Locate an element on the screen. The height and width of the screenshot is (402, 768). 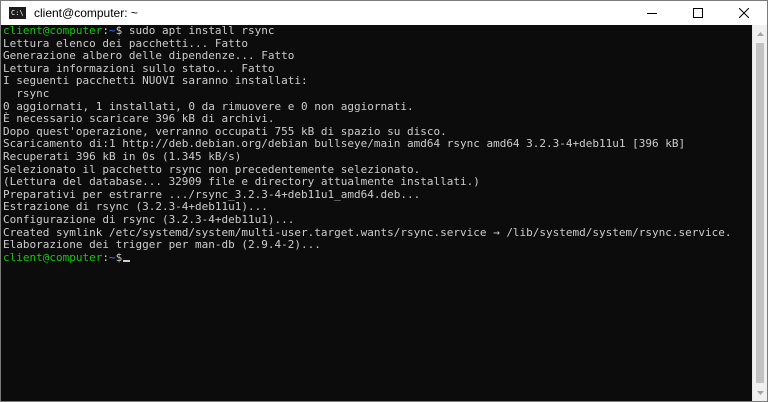
minimize-button is located at coordinates (652, 13).